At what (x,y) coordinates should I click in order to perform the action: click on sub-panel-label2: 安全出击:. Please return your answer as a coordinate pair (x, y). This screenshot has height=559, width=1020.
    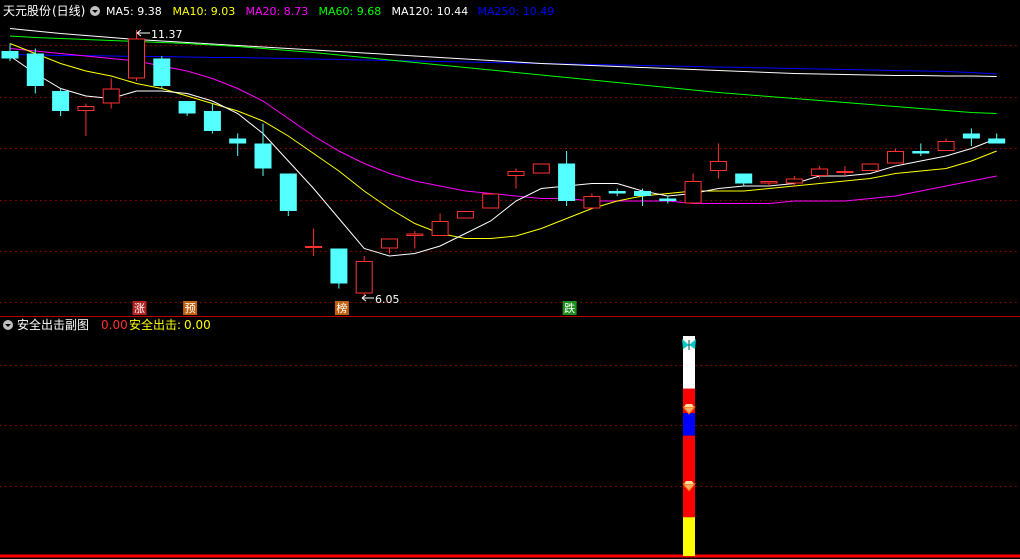
    Looking at the image, I should click on (155, 324).